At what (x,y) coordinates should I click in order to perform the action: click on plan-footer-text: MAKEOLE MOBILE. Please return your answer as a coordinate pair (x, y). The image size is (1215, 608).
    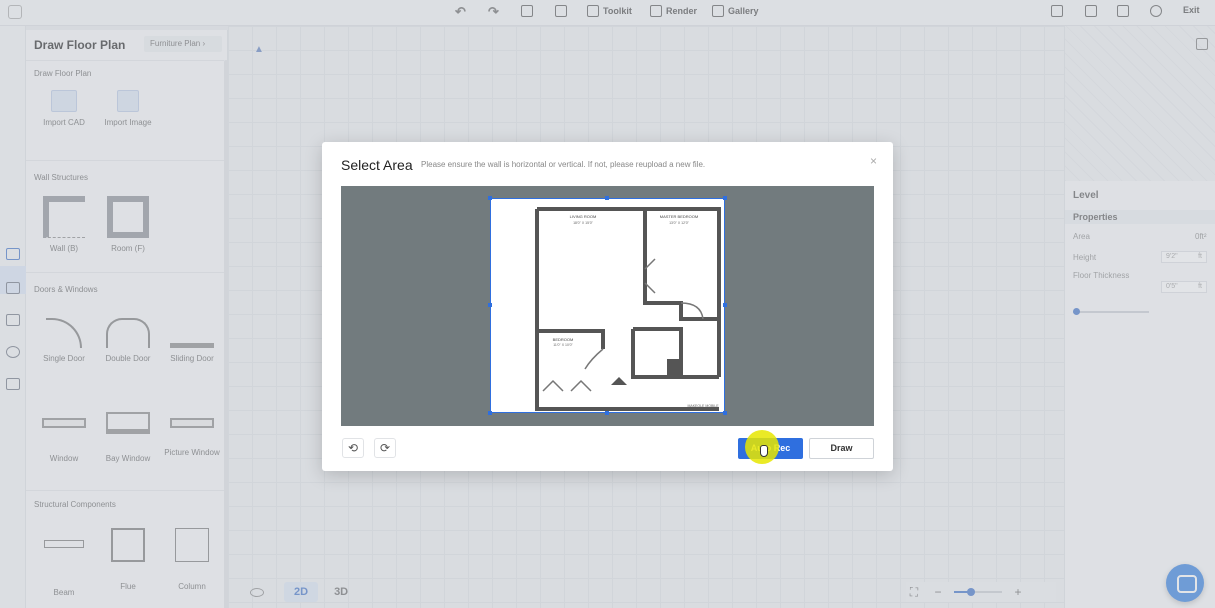
    Looking at the image, I should click on (703, 406).